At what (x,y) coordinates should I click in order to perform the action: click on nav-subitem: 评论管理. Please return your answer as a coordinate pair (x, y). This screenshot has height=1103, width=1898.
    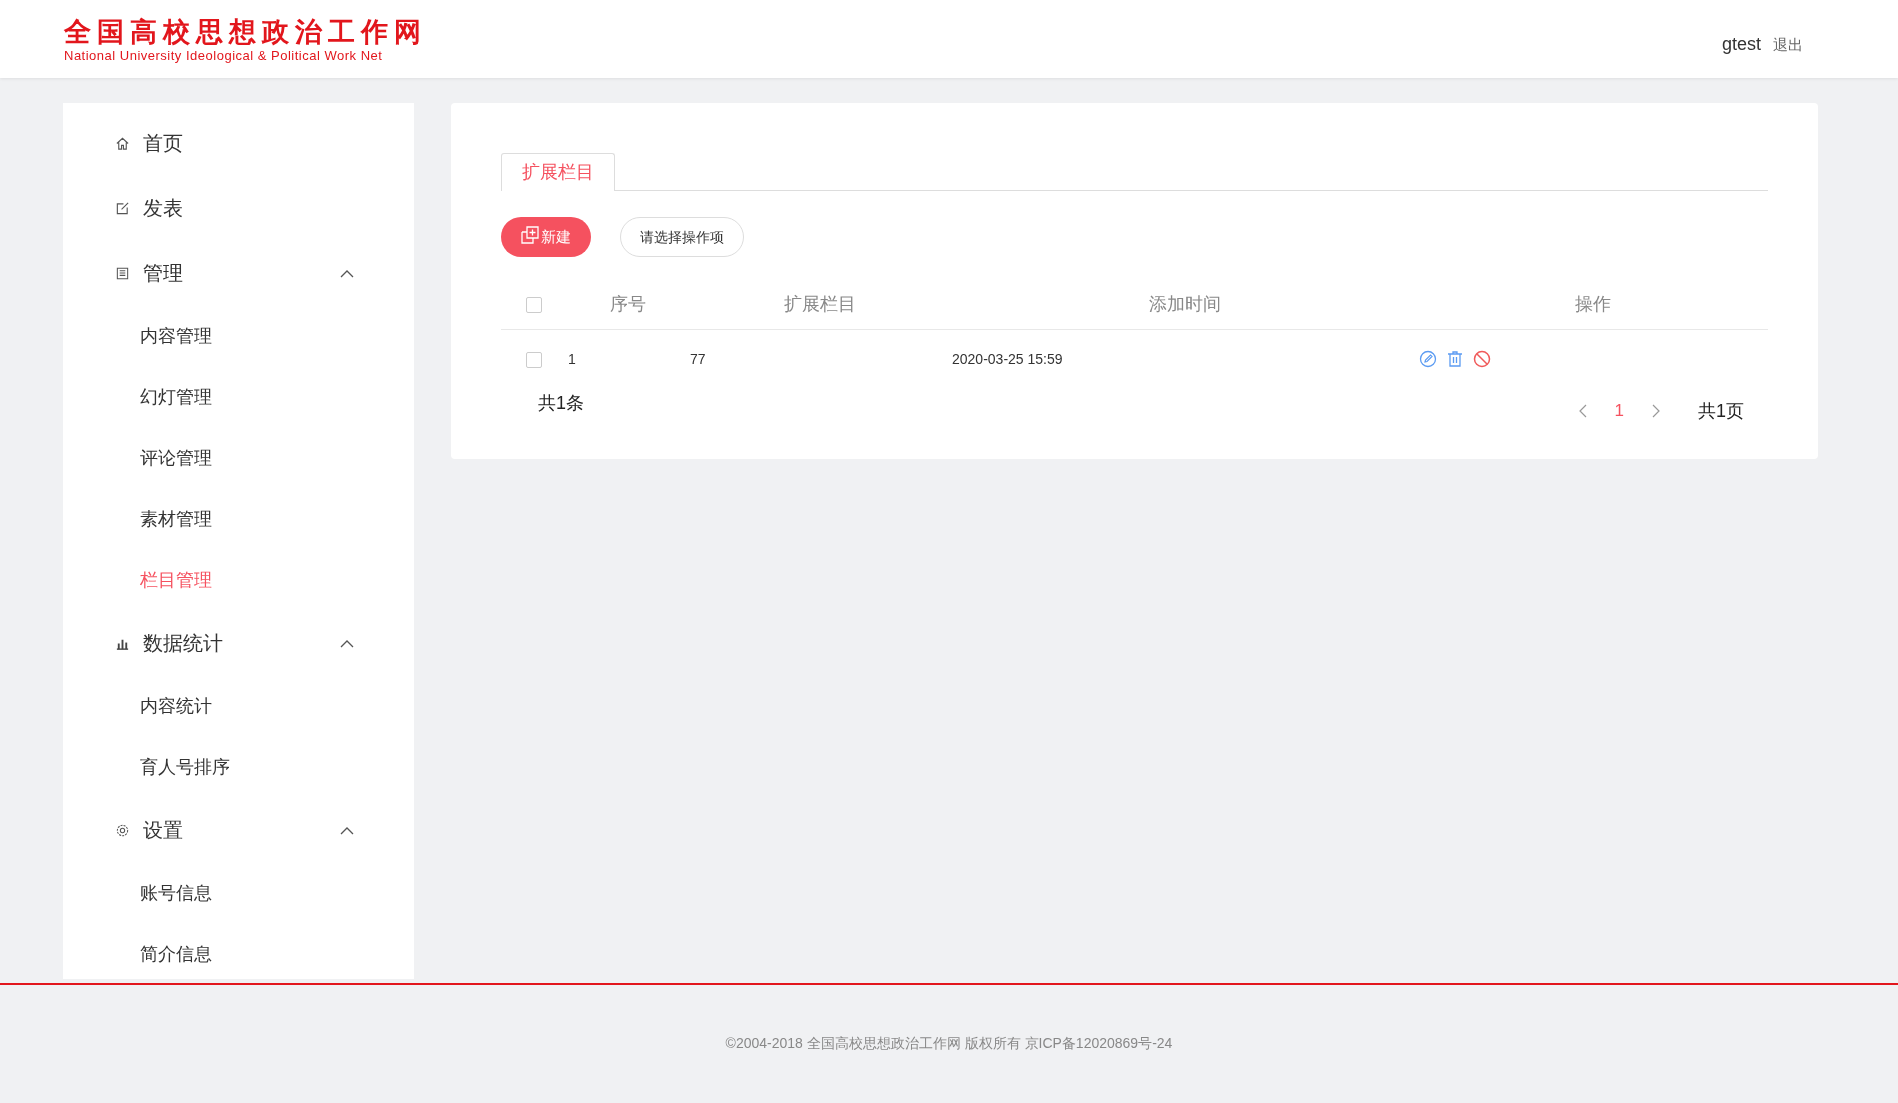
    Looking at the image, I should click on (238, 458).